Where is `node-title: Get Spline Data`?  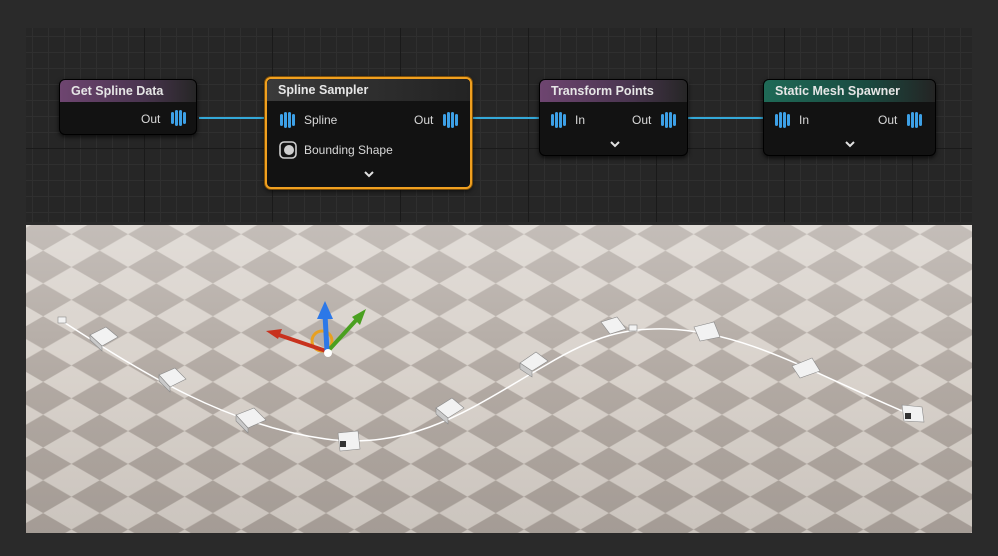 node-title: Get Spline Data is located at coordinates (128, 91).